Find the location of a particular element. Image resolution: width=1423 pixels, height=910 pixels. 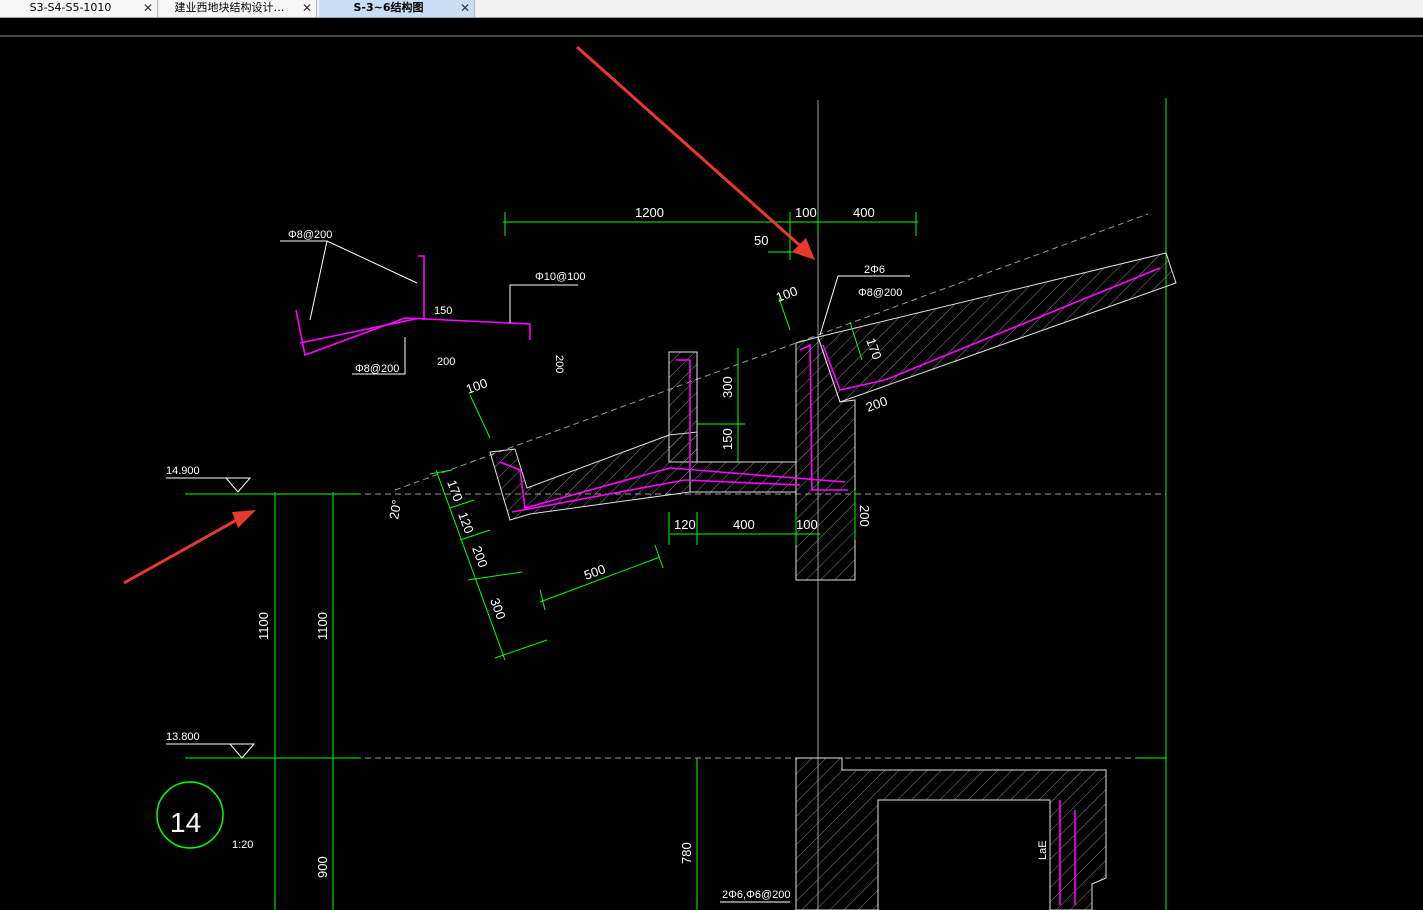

dim-400: 400 is located at coordinates (864, 212).